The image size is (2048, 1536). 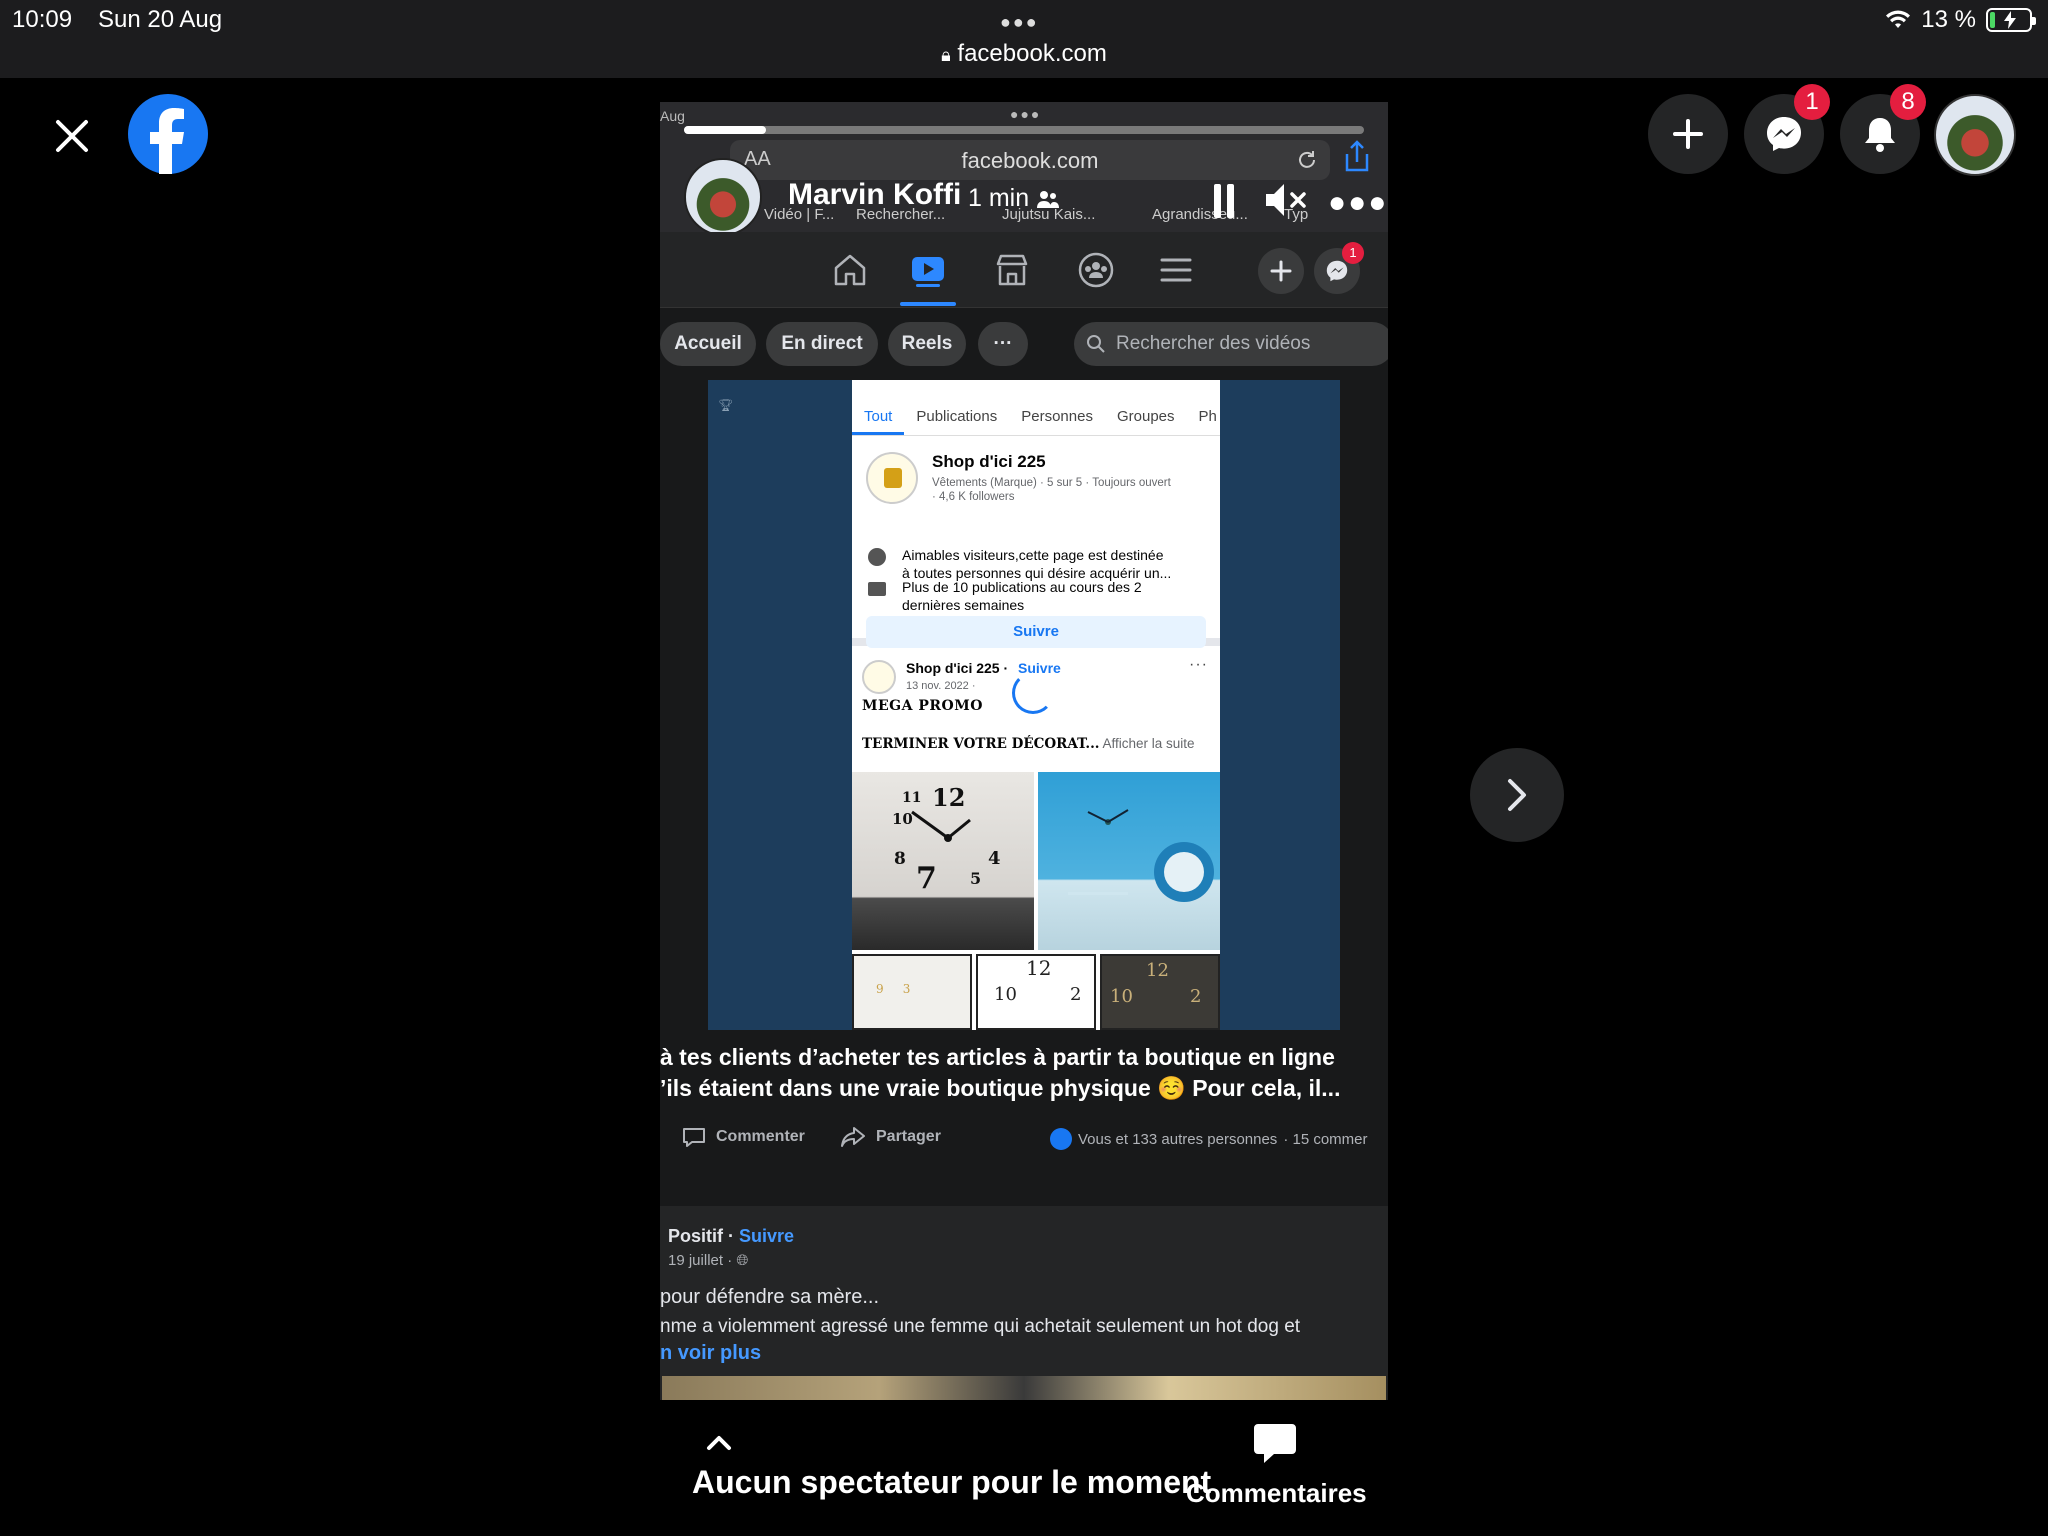 I want to click on share-button: Partager, so click(x=890, y=1137).